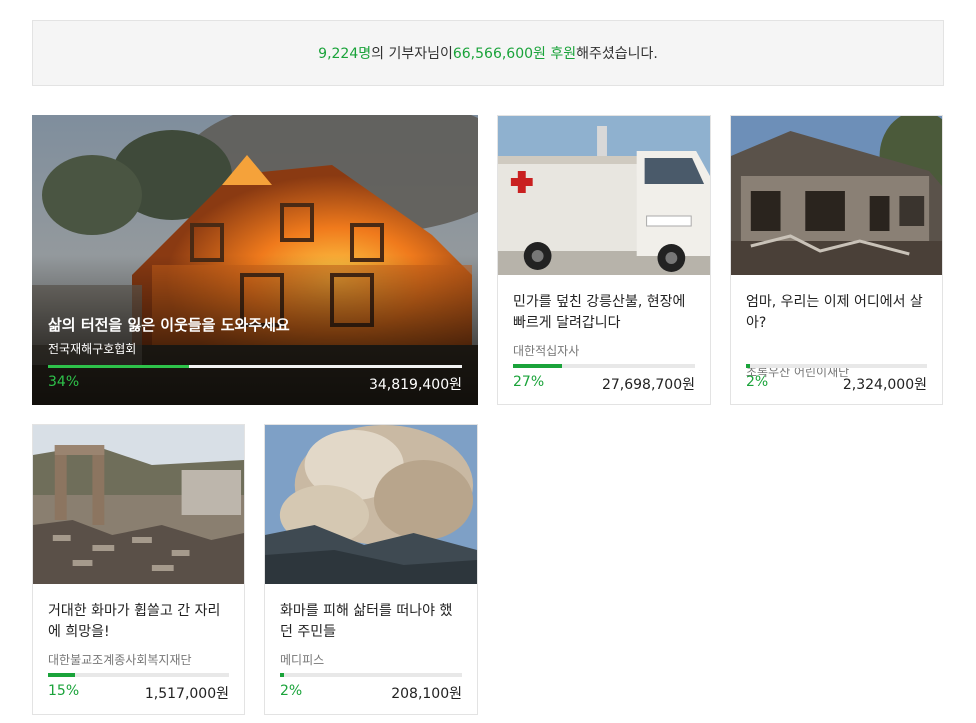 This screenshot has height=723, width=976. Describe the element at coordinates (426, 694) in the screenshot. I see `raised-amount: 208,100원` at that location.